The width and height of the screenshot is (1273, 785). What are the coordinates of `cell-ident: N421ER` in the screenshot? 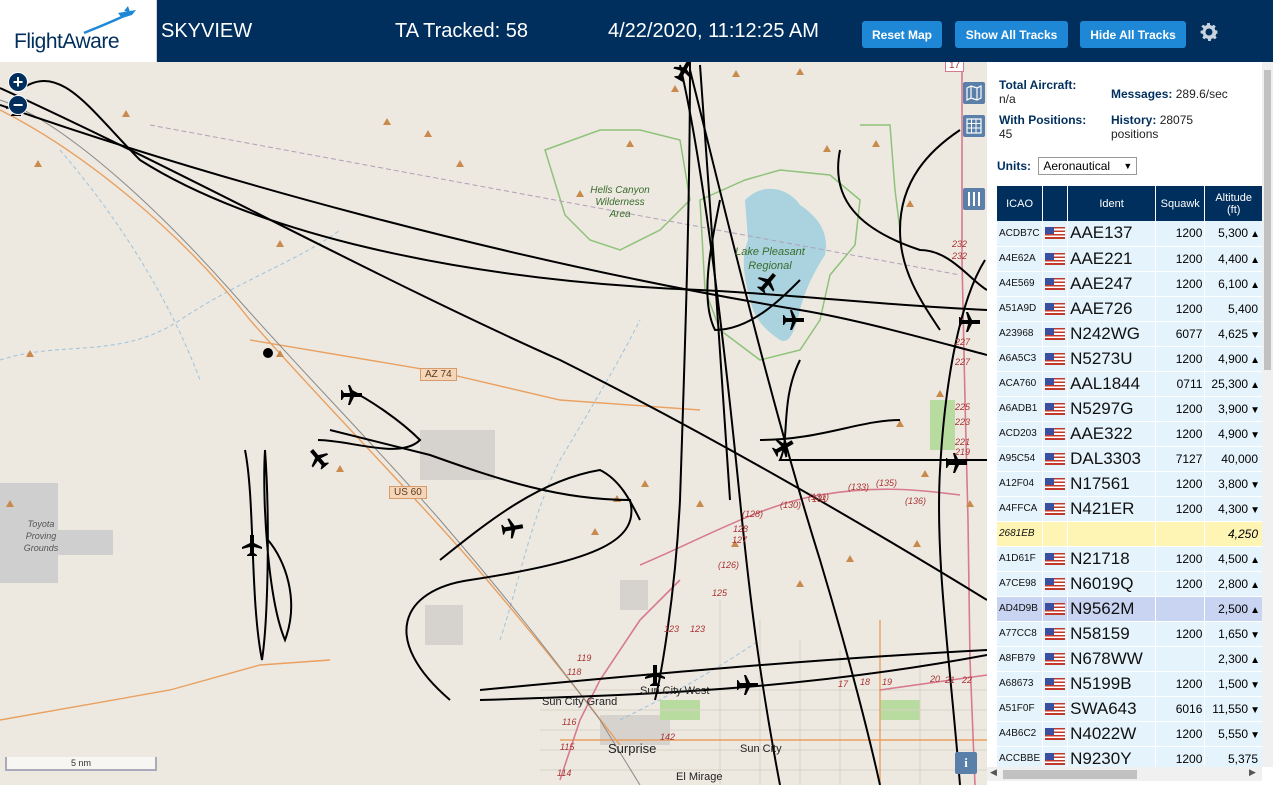 It's located at (1111, 509).